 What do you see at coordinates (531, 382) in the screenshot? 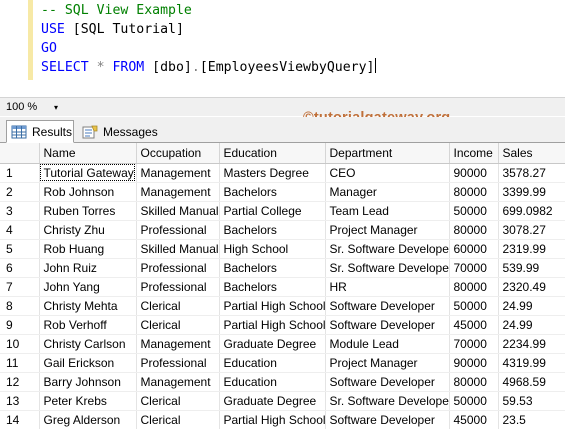
I see `cell-sales: 4968.59` at bounding box center [531, 382].